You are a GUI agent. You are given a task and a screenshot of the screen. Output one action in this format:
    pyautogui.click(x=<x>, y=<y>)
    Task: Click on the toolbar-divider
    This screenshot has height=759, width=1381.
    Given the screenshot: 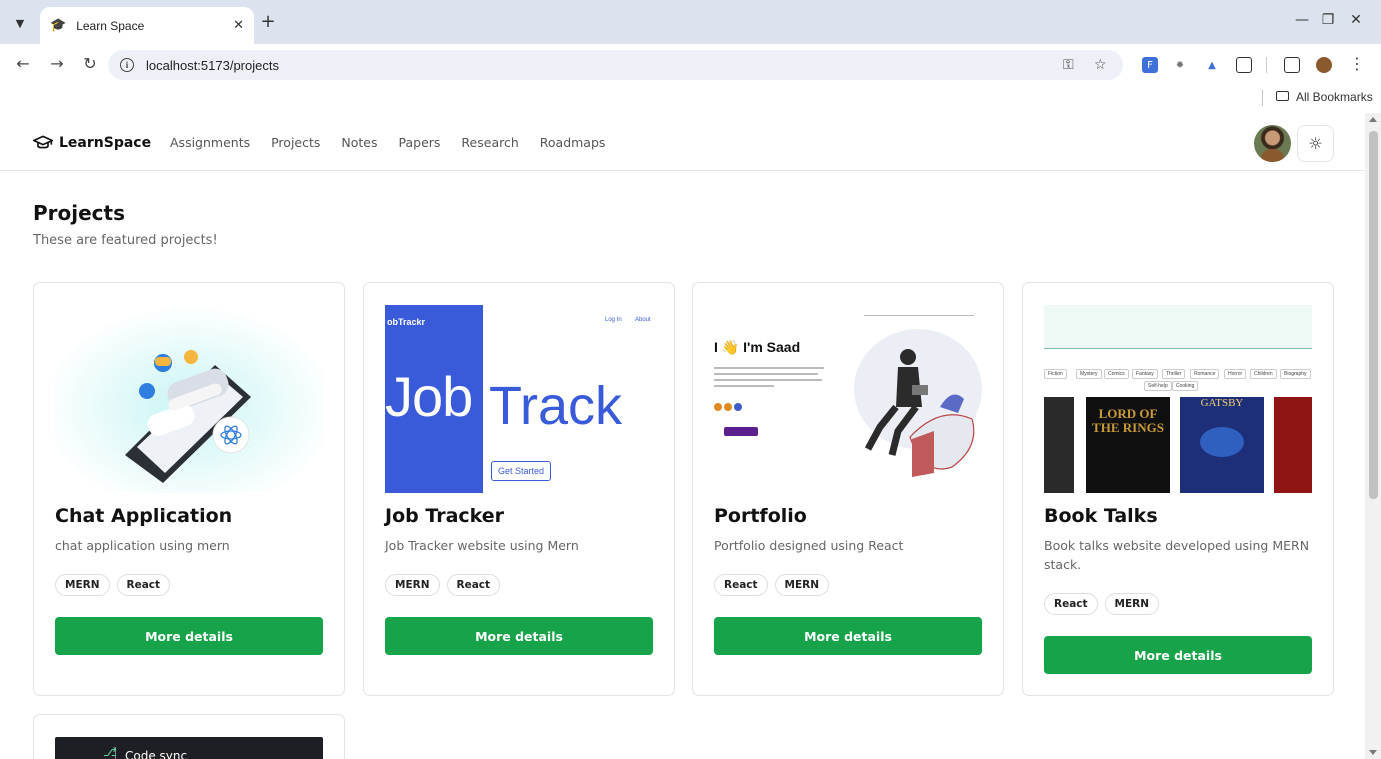 What is the action you would take?
    pyautogui.click(x=1266, y=65)
    